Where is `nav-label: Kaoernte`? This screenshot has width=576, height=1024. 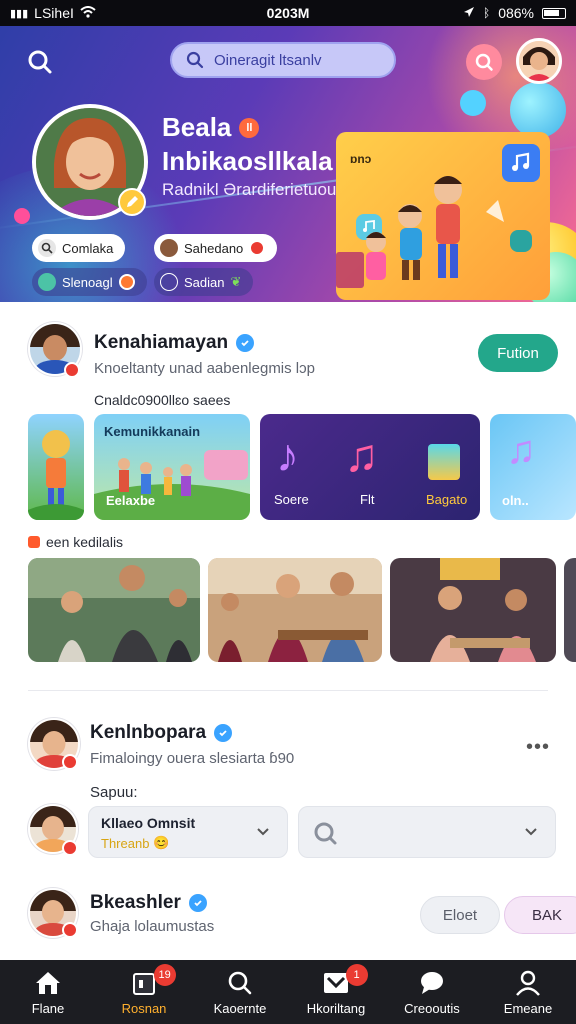
nav-label: Kaoernte is located at coordinates (240, 1008).